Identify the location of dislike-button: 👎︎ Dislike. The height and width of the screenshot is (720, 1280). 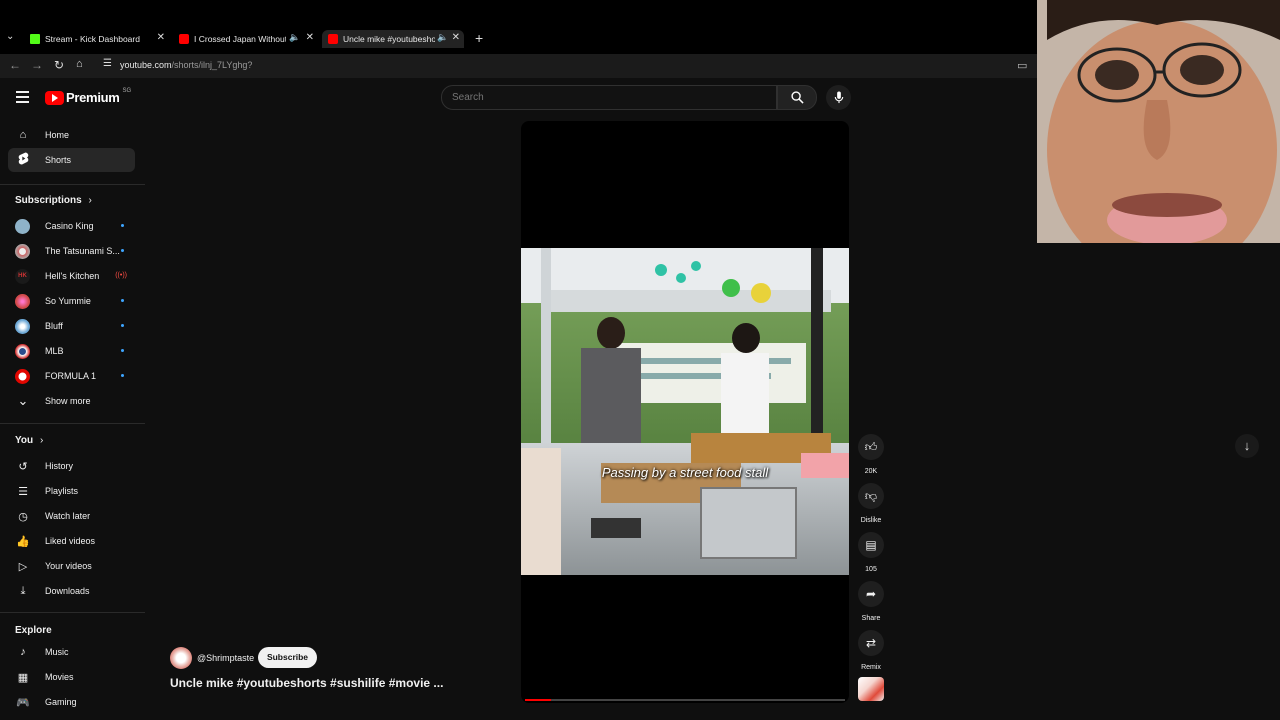
(871, 503).